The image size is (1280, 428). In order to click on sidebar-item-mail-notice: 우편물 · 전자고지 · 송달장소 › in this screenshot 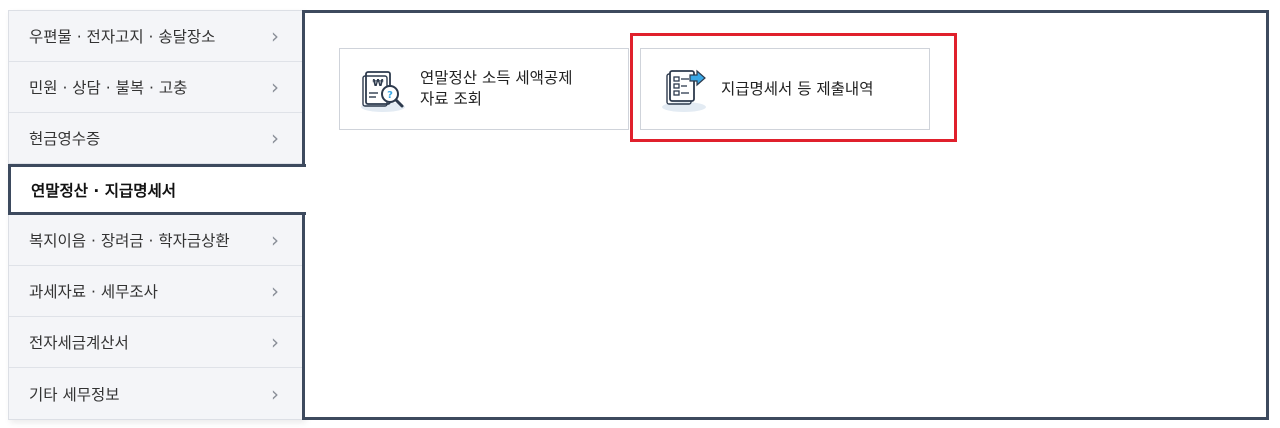, I will do `click(156, 36)`.